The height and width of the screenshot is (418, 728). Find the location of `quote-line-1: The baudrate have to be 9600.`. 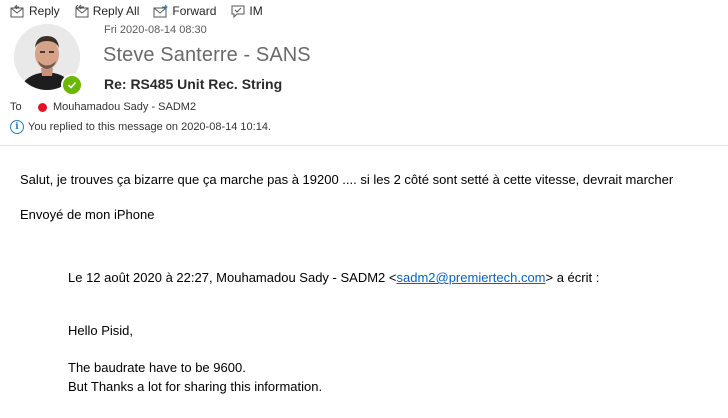

quote-line-1: The baudrate have to be 9600. is located at coordinates (157, 367).